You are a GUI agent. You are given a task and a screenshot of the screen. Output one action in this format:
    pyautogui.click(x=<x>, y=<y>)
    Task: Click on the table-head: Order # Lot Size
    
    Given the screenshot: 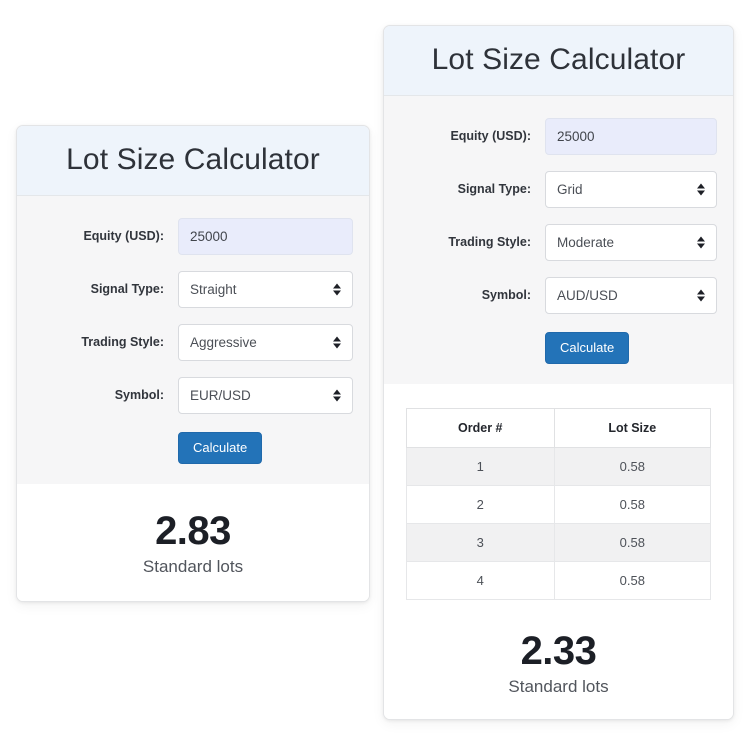 What is the action you would take?
    pyautogui.click(x=559, y=427)
    